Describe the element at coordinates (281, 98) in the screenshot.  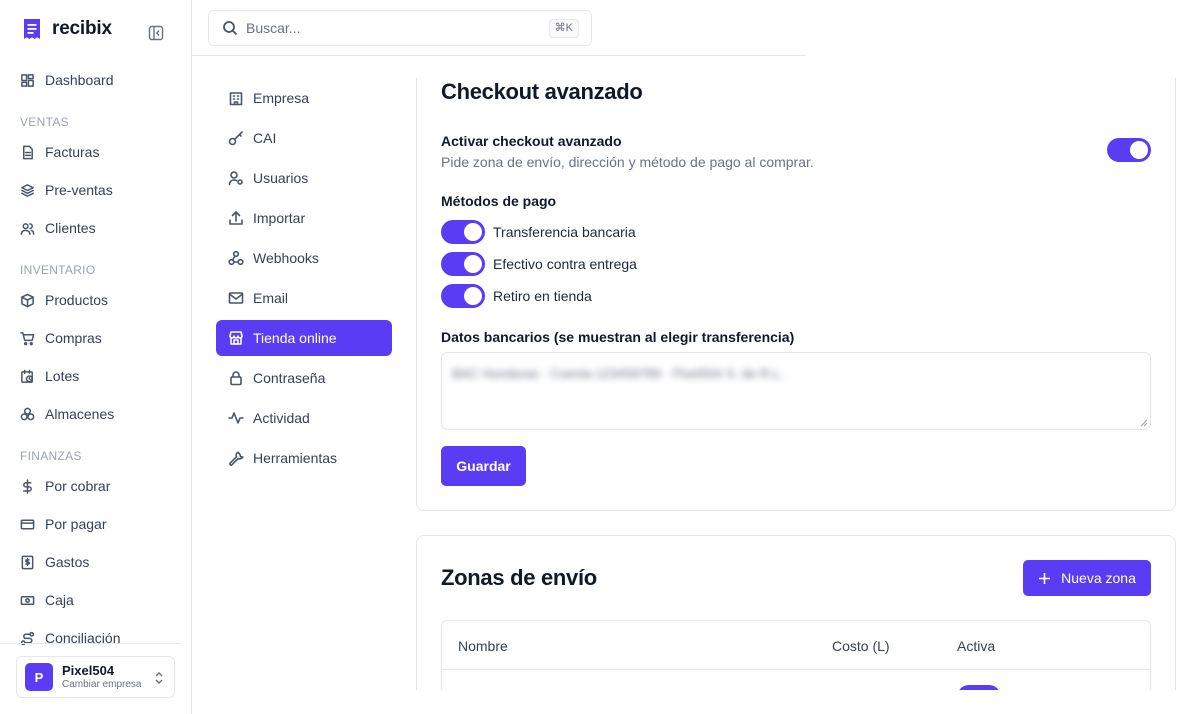
I see `settings-item-label: Empresa` at that location.